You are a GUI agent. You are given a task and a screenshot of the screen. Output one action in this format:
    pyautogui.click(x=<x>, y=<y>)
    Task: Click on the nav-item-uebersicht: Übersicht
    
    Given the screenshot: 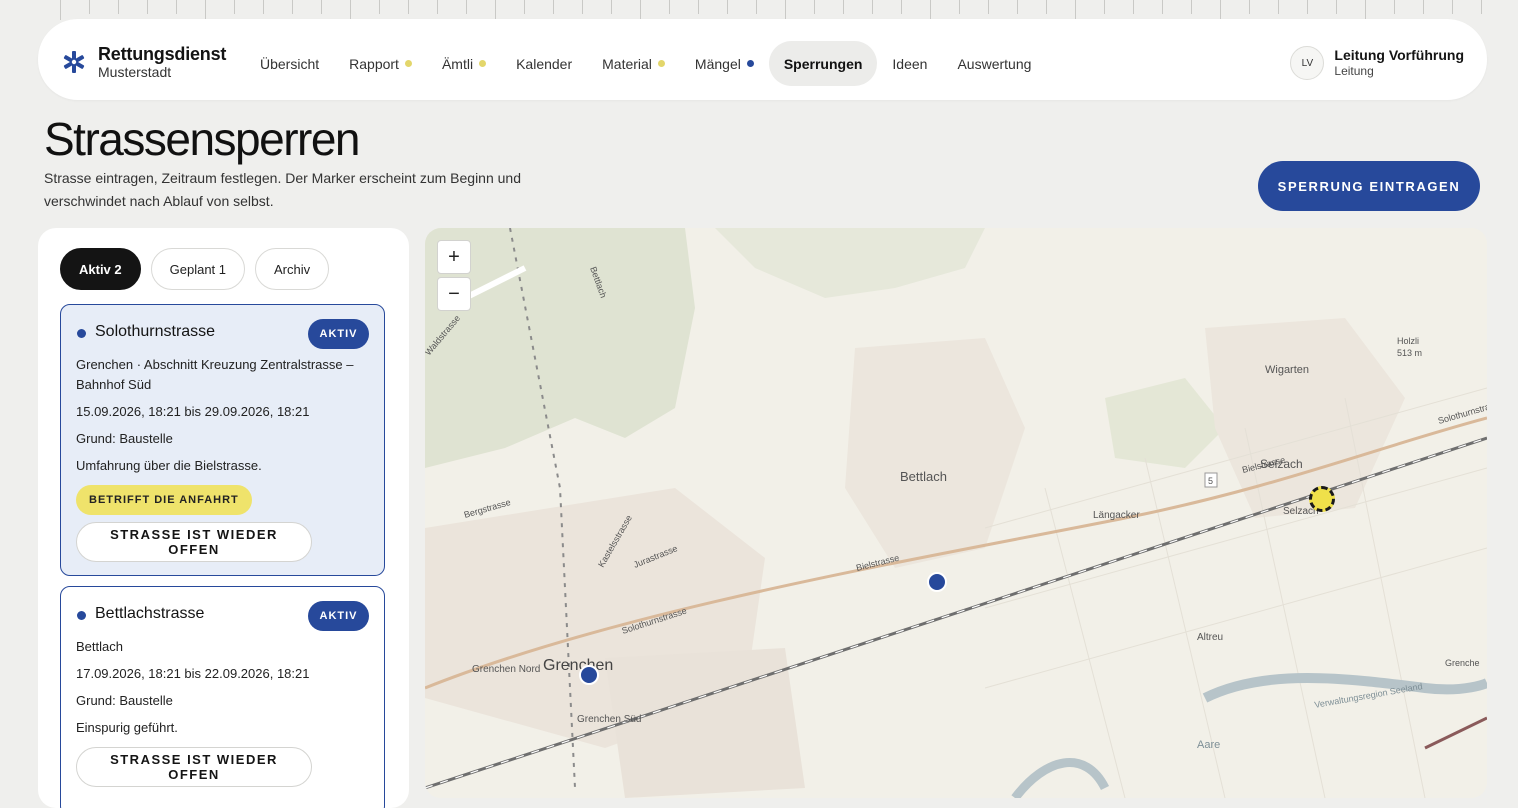 What is the action you would take?
    pyautogui.click(x=289, y=63)
    